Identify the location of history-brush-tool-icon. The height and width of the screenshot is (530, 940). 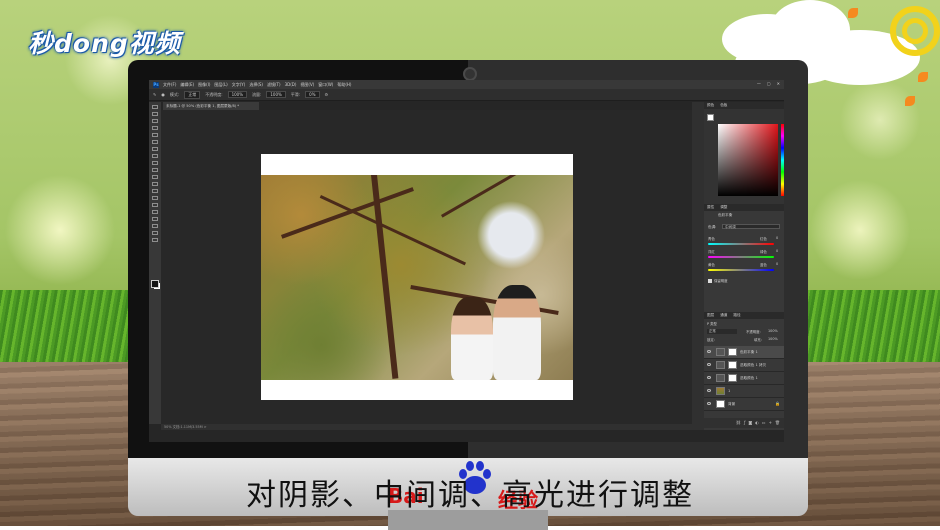
(155, 170).